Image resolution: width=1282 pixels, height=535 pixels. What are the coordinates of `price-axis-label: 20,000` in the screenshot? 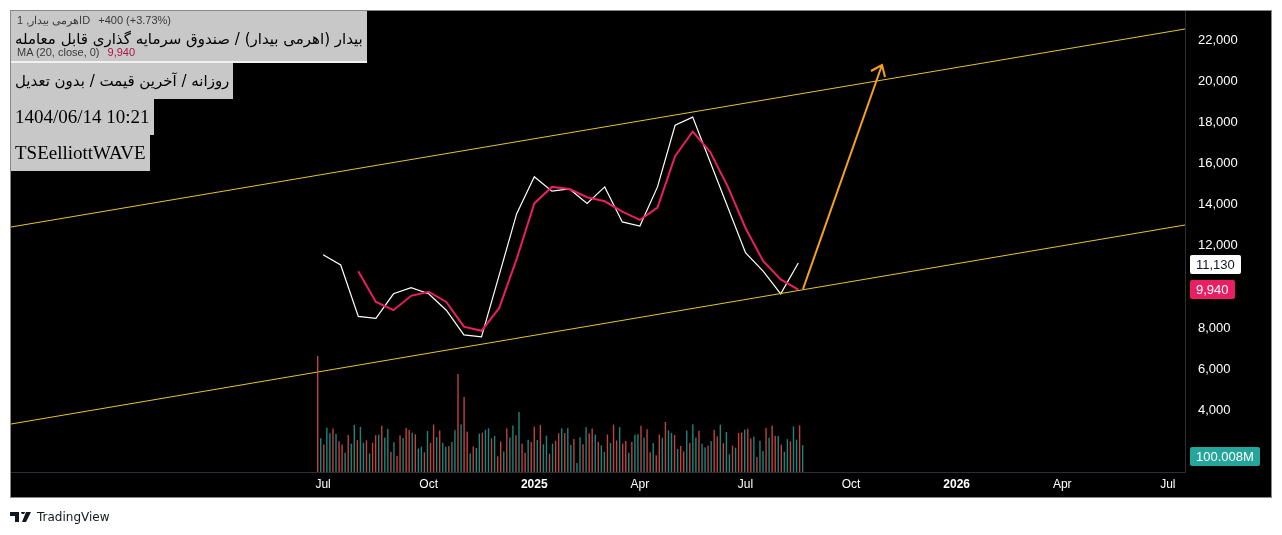 It's located at (1218, 80).